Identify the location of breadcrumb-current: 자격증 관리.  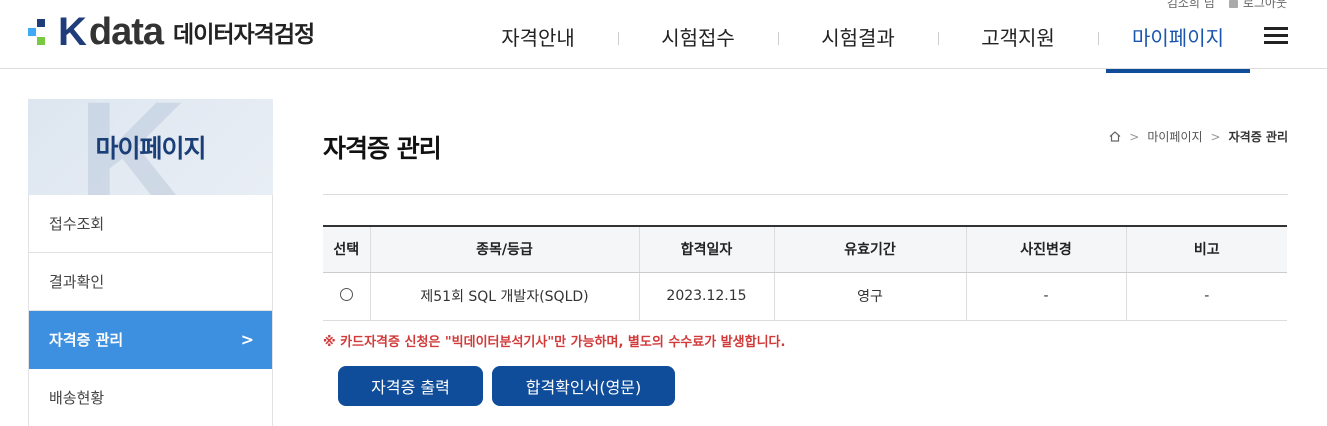
(1258, 137).